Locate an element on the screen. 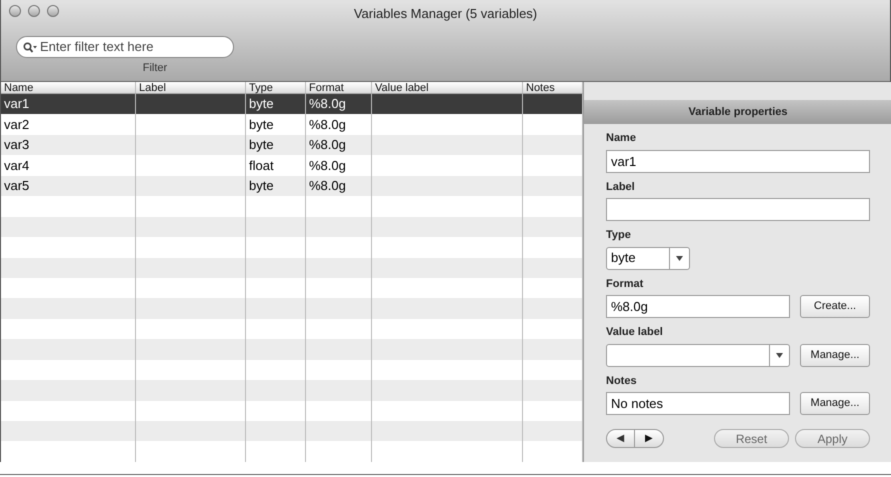 Image resolution: width=891 pixels, height=477 pixels. column-header: Name is located at coordinates (68, 87).